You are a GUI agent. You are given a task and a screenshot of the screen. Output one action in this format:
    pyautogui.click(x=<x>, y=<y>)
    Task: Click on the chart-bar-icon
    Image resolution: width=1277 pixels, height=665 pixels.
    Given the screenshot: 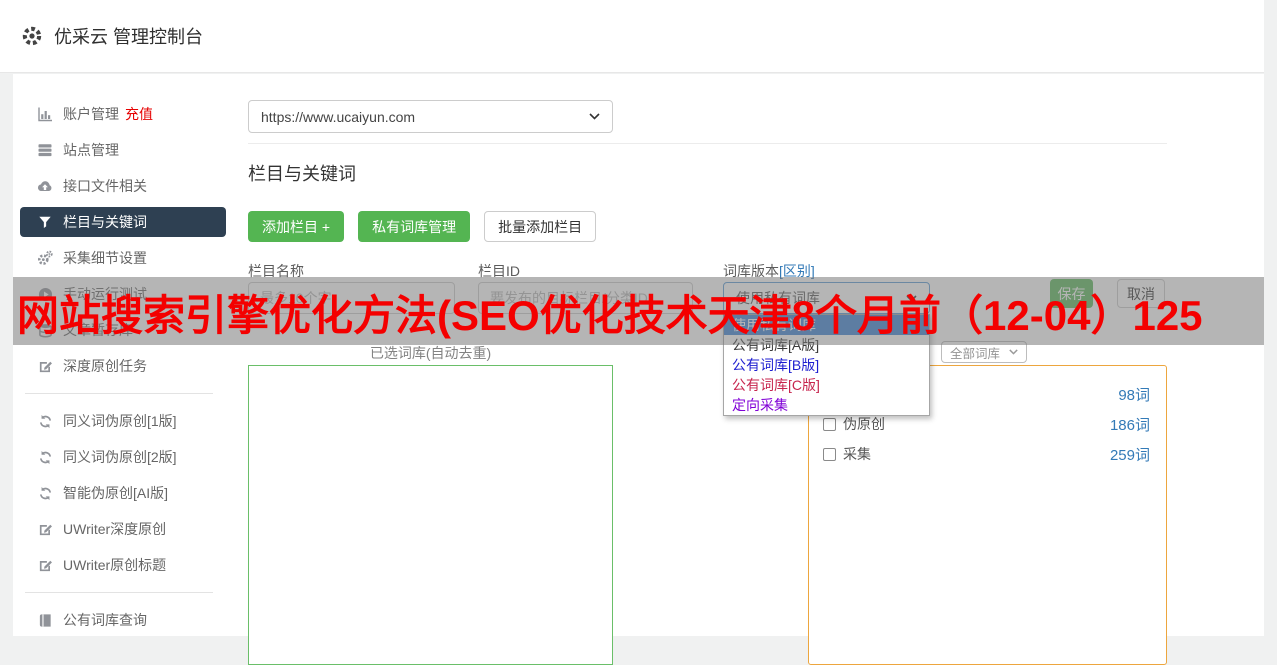 What is the action you would take?
    pyautogui.click(x=45, y=114)
    